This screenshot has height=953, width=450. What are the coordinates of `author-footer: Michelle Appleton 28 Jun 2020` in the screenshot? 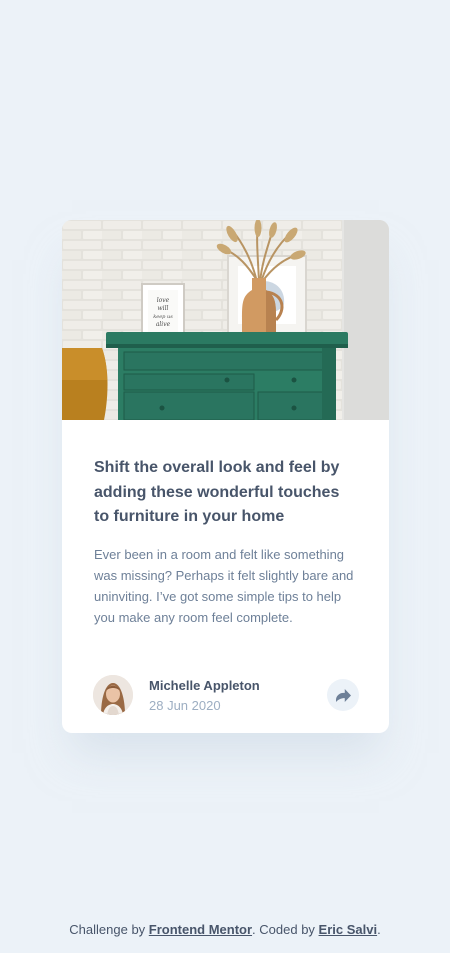 It's located at (226, 695).